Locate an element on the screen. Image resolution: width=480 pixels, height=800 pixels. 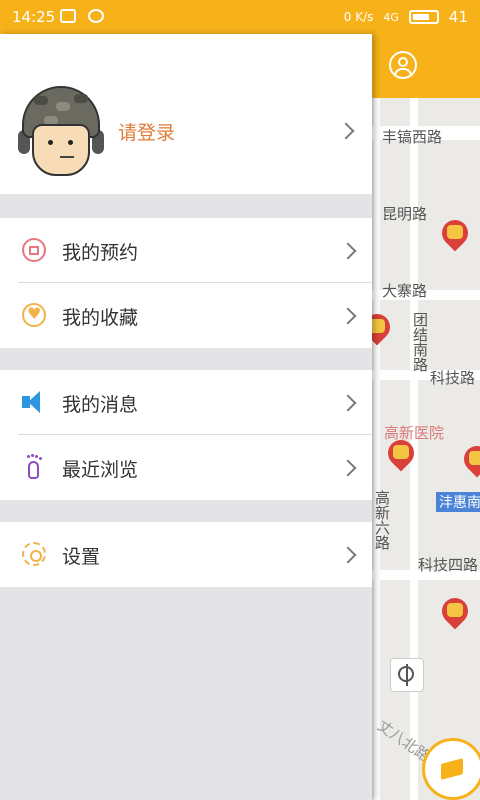
signal-label: 4G is located at coordinates (391, 17).